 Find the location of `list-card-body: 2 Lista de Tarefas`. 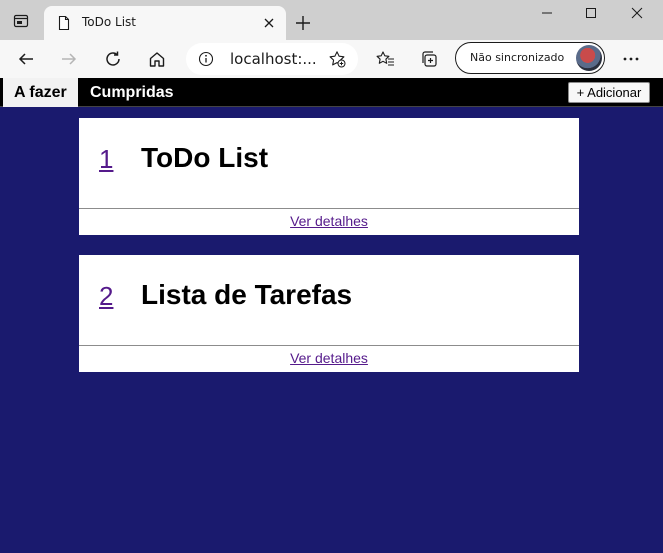

list-card-body: 2 Lista de Tarefas is located at coordinates (329, 300).